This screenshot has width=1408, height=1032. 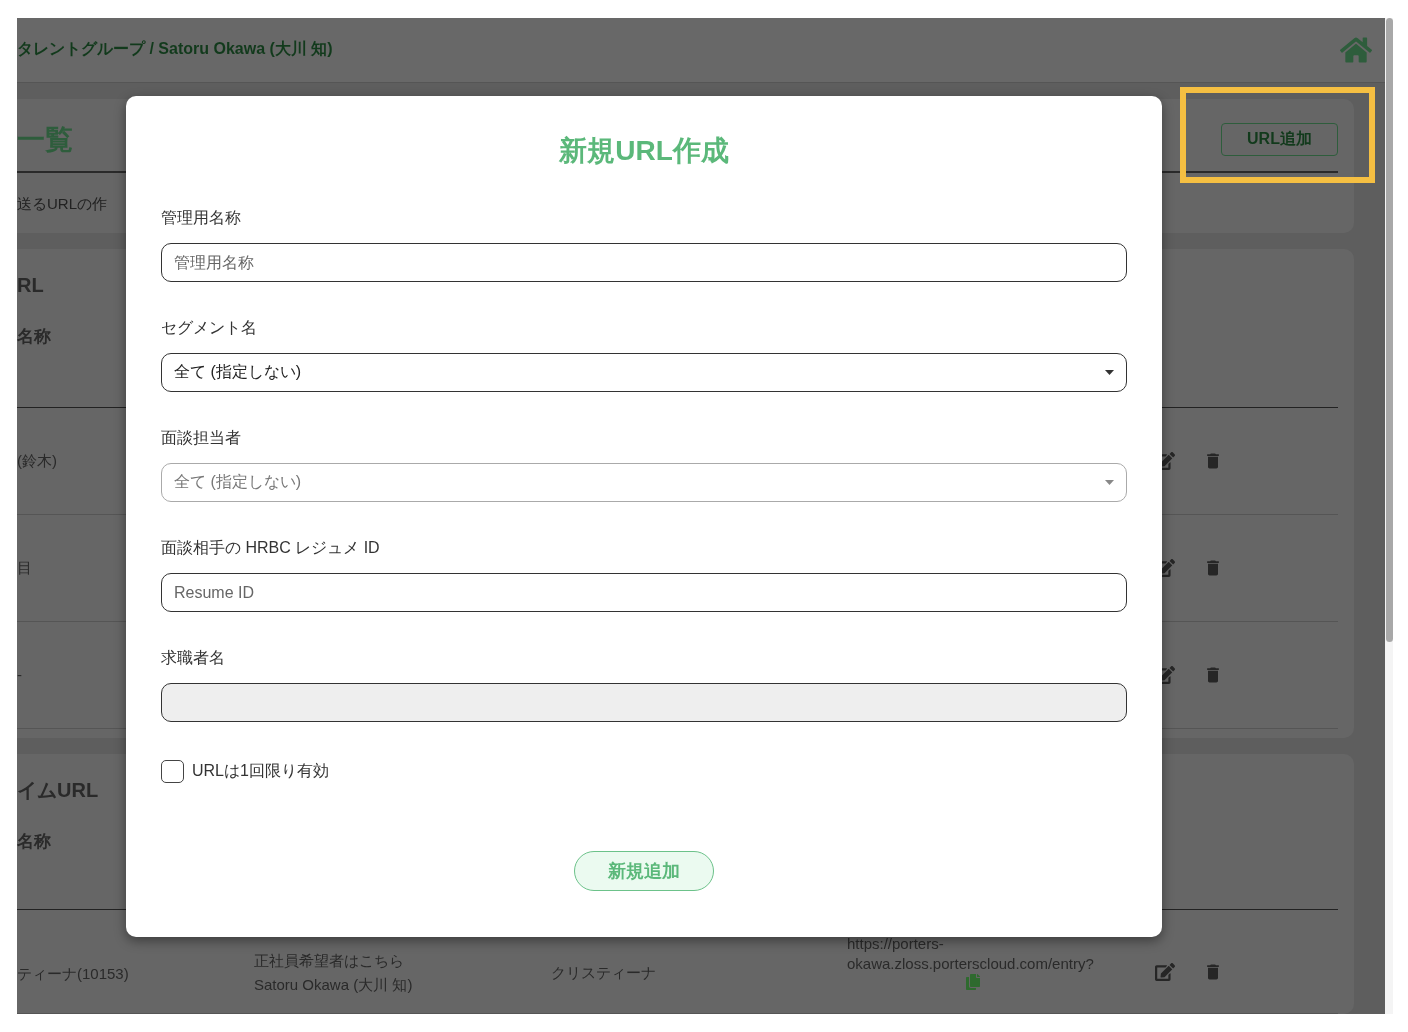 I want to click on table-cell: -, so click(x=19, y=675).